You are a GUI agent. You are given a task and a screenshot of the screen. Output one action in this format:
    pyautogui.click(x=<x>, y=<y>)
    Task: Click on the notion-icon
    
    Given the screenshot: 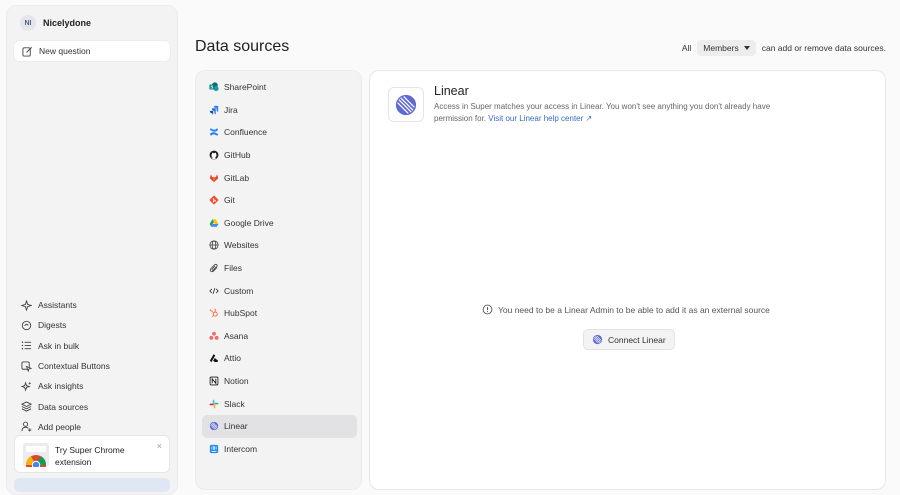 What is the action you would take?
    pyautogui.click(x=213, y=381)
    